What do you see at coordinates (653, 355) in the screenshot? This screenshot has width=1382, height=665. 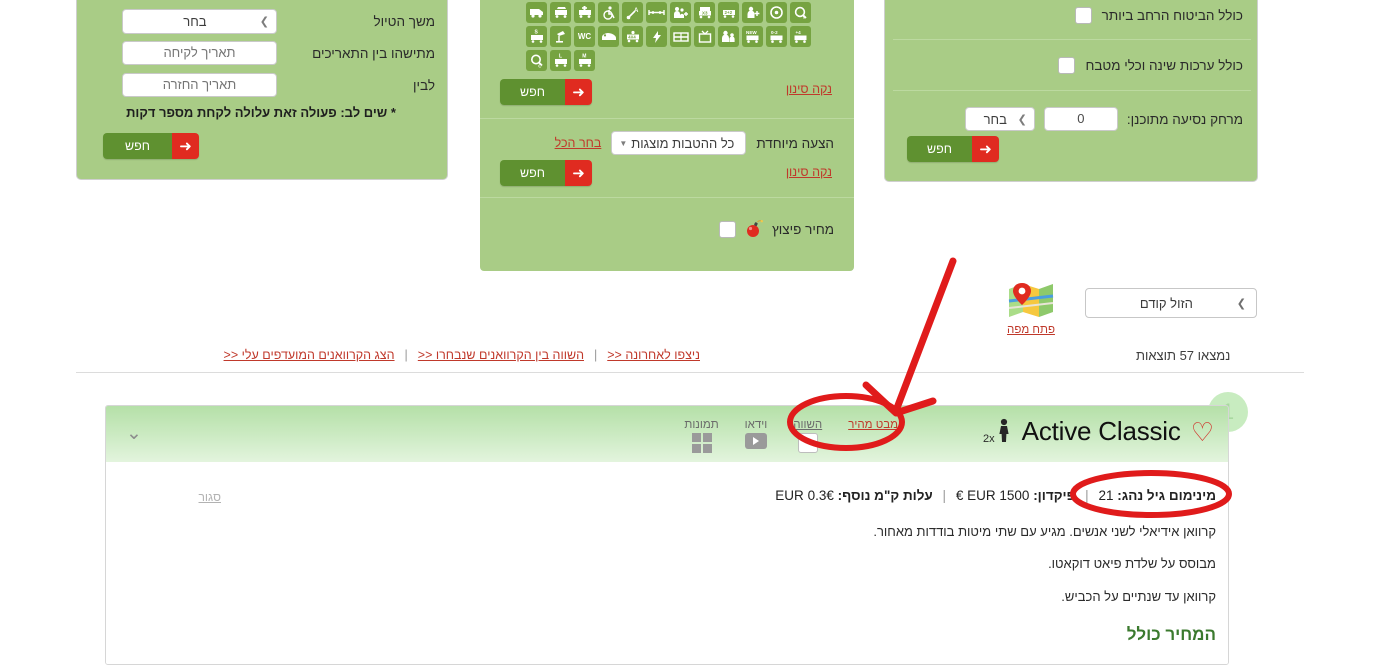 I see `recently-viewed-link: ניצפו לאחרונה <<` at bounding box center [653, 355].